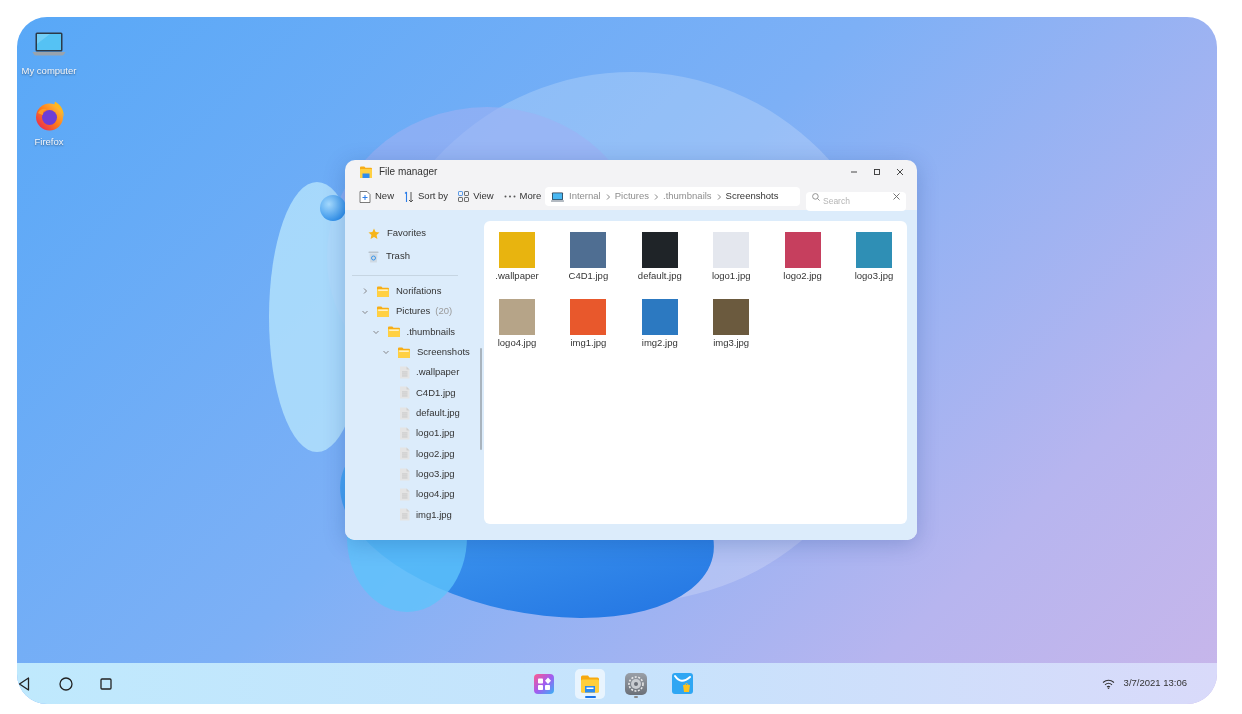 The image size is (1242, 714). I want to click on clear-icon, so click(896, 196).